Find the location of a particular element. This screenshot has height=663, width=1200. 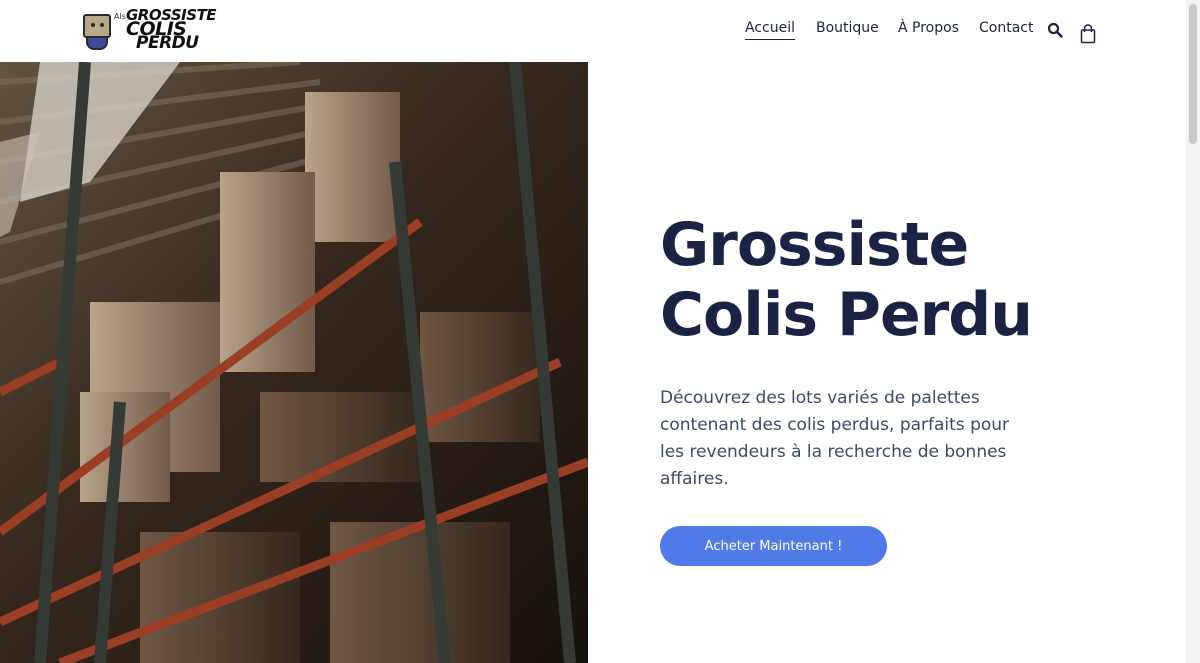

scrollbar-thumb is located at coordinates (1193, 74).